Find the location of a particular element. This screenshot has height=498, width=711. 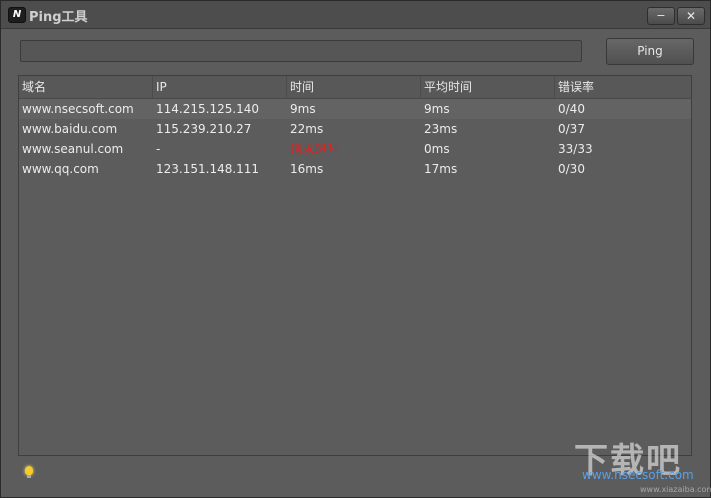

table-header: 域名 IP 时间 平均时间 错误率 is located at coordinates (355, 87).